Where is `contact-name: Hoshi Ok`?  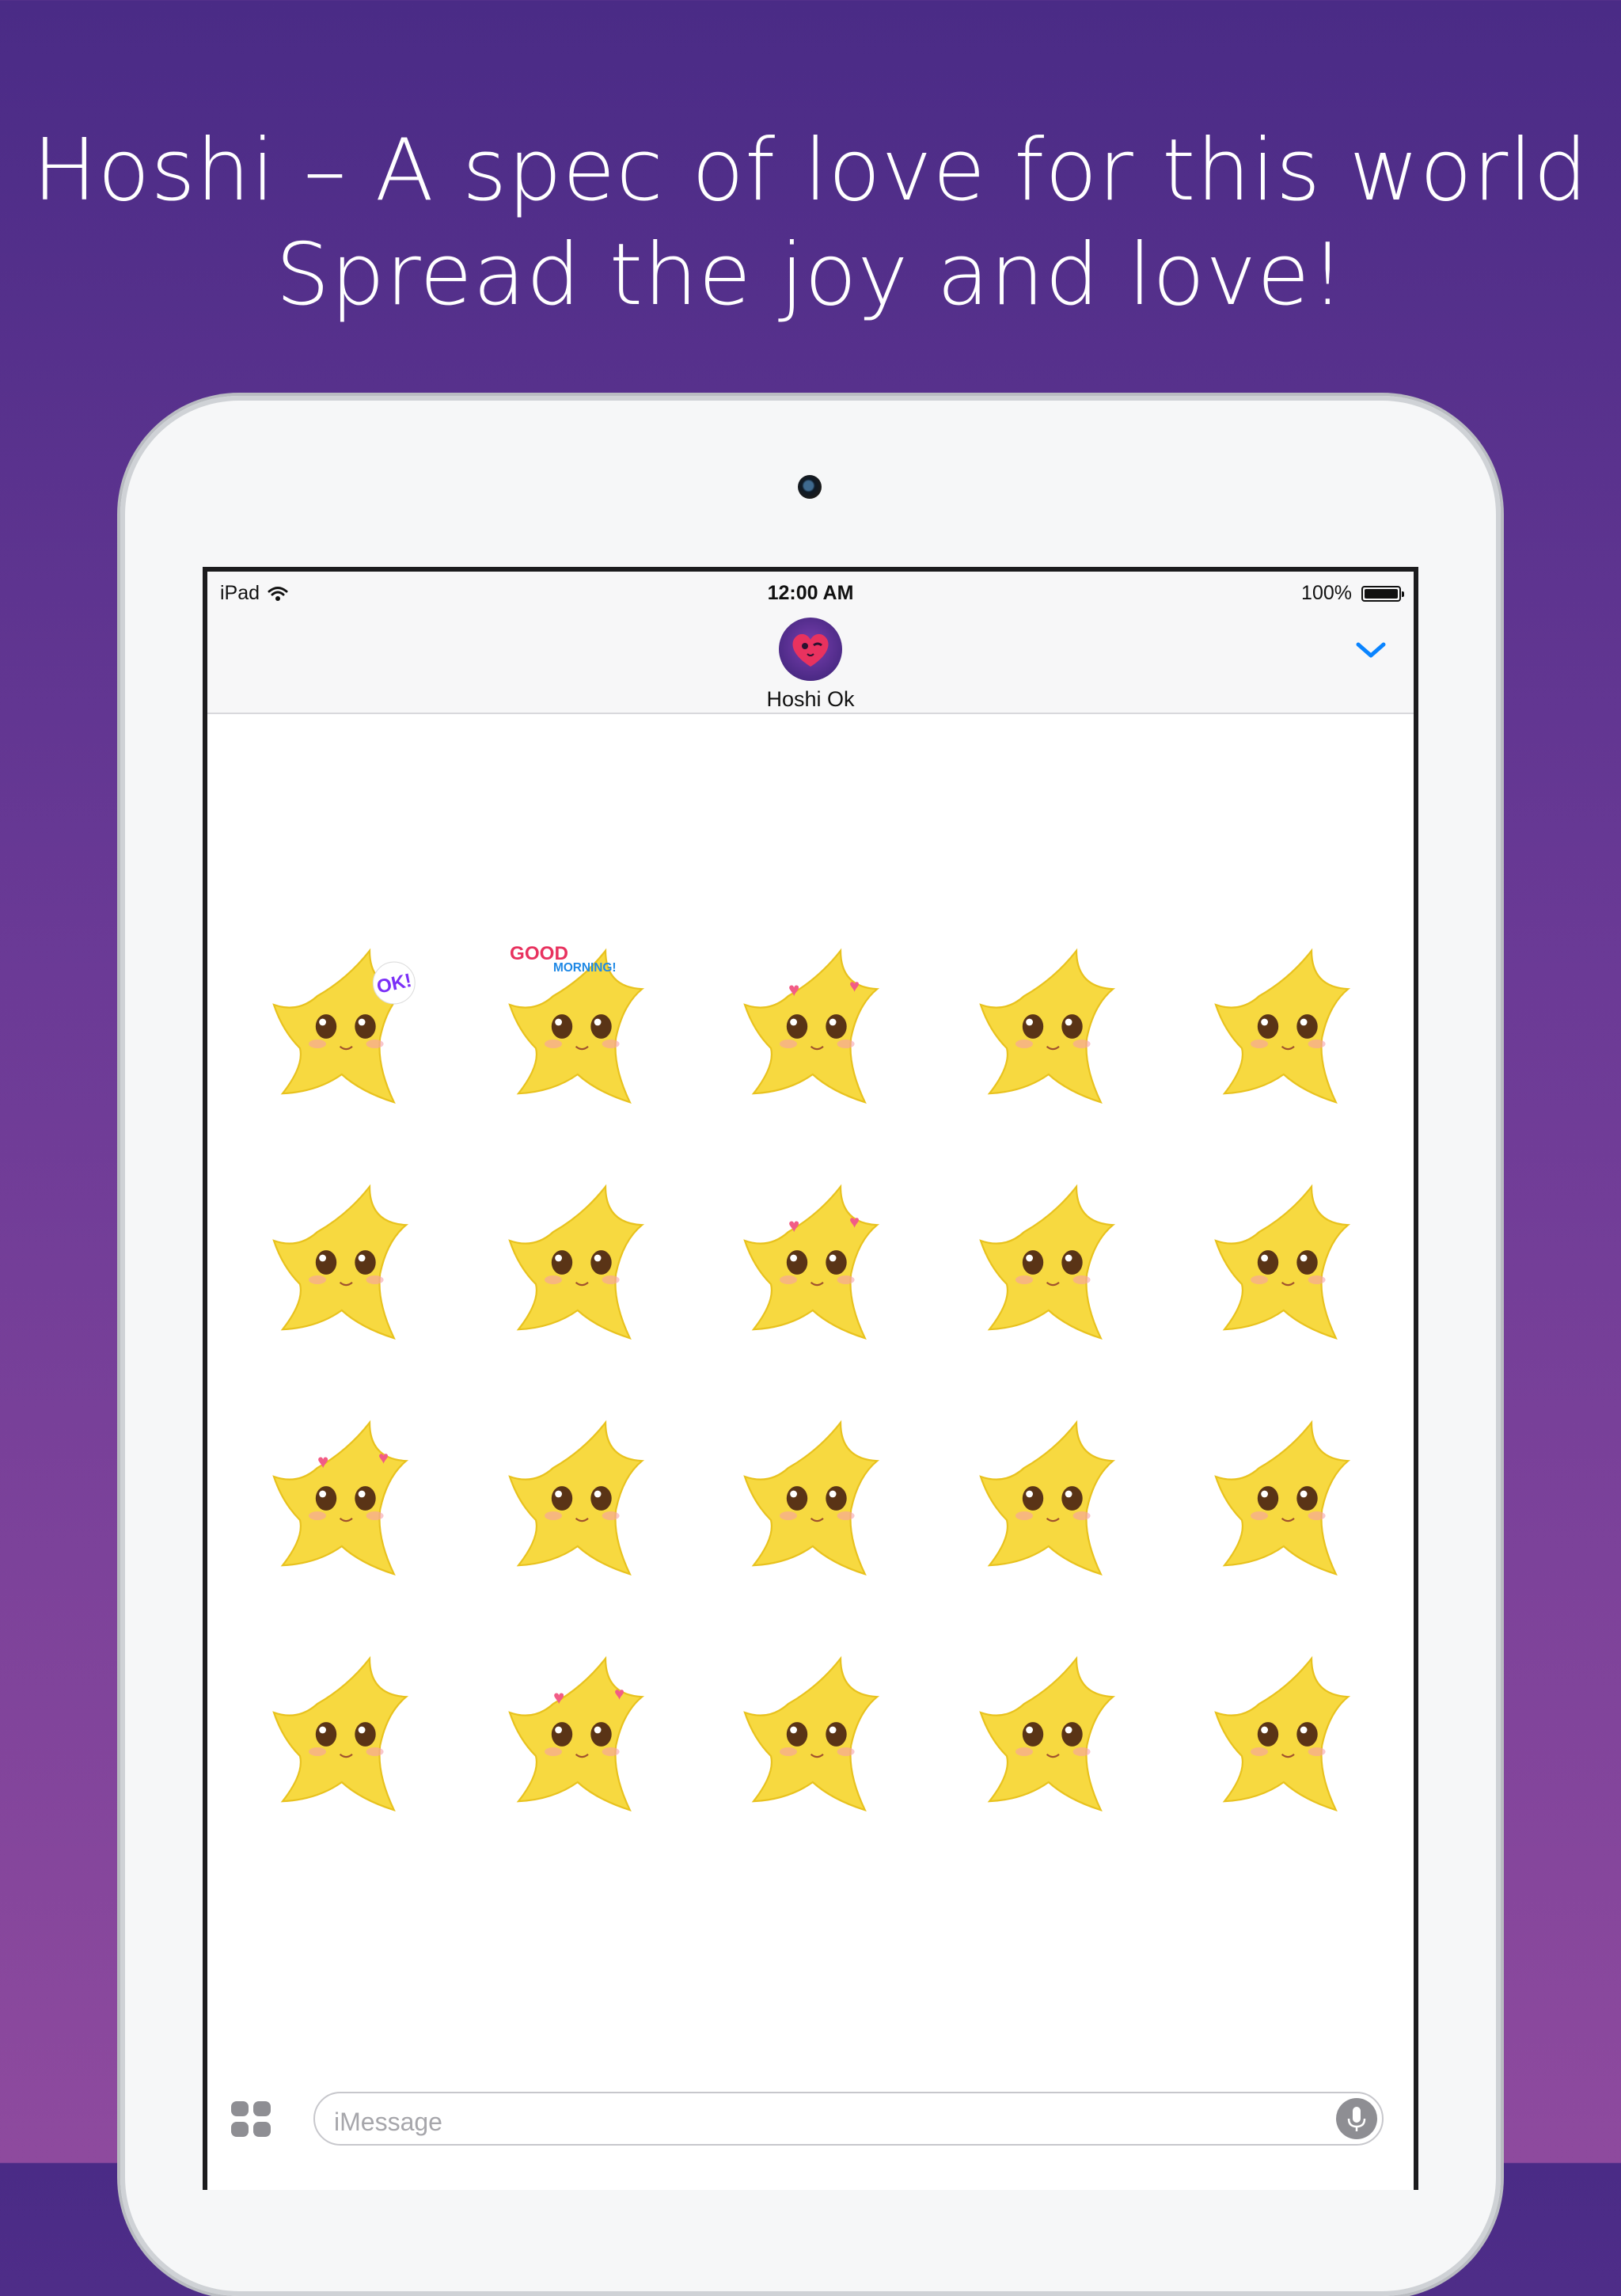
contact-name: Hoshi Ok is located at coordinates (810, 699).